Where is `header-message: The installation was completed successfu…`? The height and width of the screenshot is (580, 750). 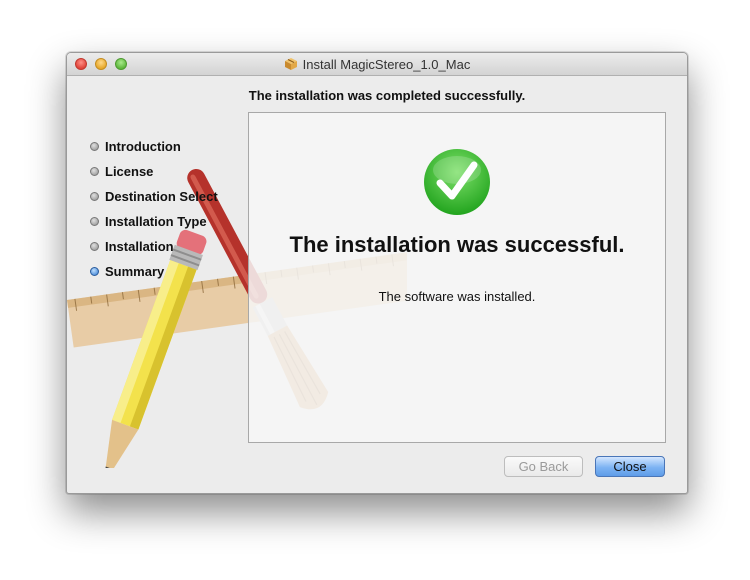 header-message: The installation was completed successfu… is located at coordinates (387, 95).